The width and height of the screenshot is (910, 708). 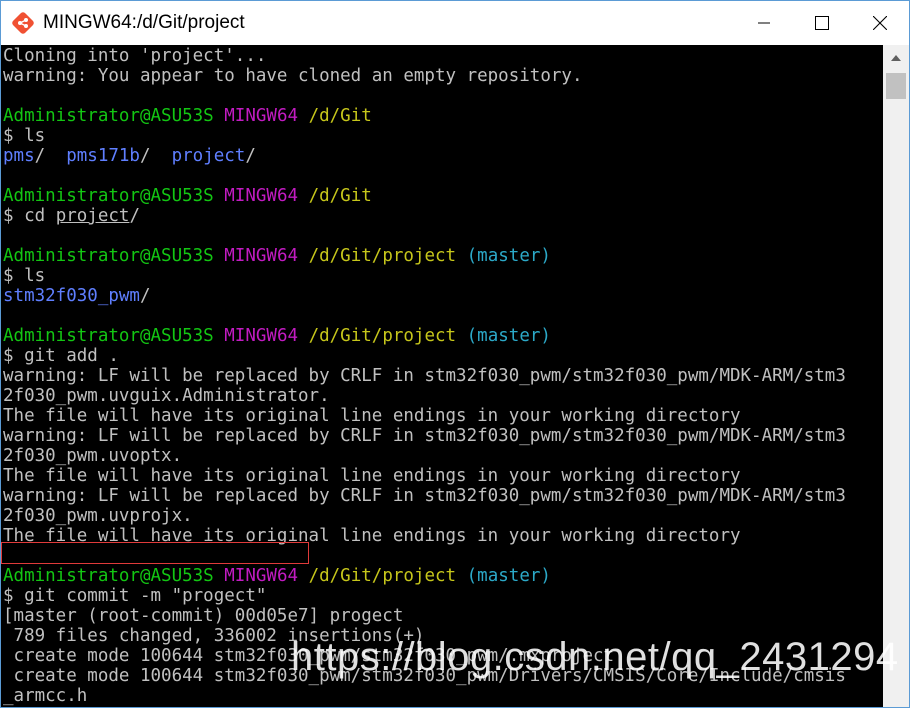 I want to click on terminal-text-segment: _armcc.h, so click(x=45, y=696).